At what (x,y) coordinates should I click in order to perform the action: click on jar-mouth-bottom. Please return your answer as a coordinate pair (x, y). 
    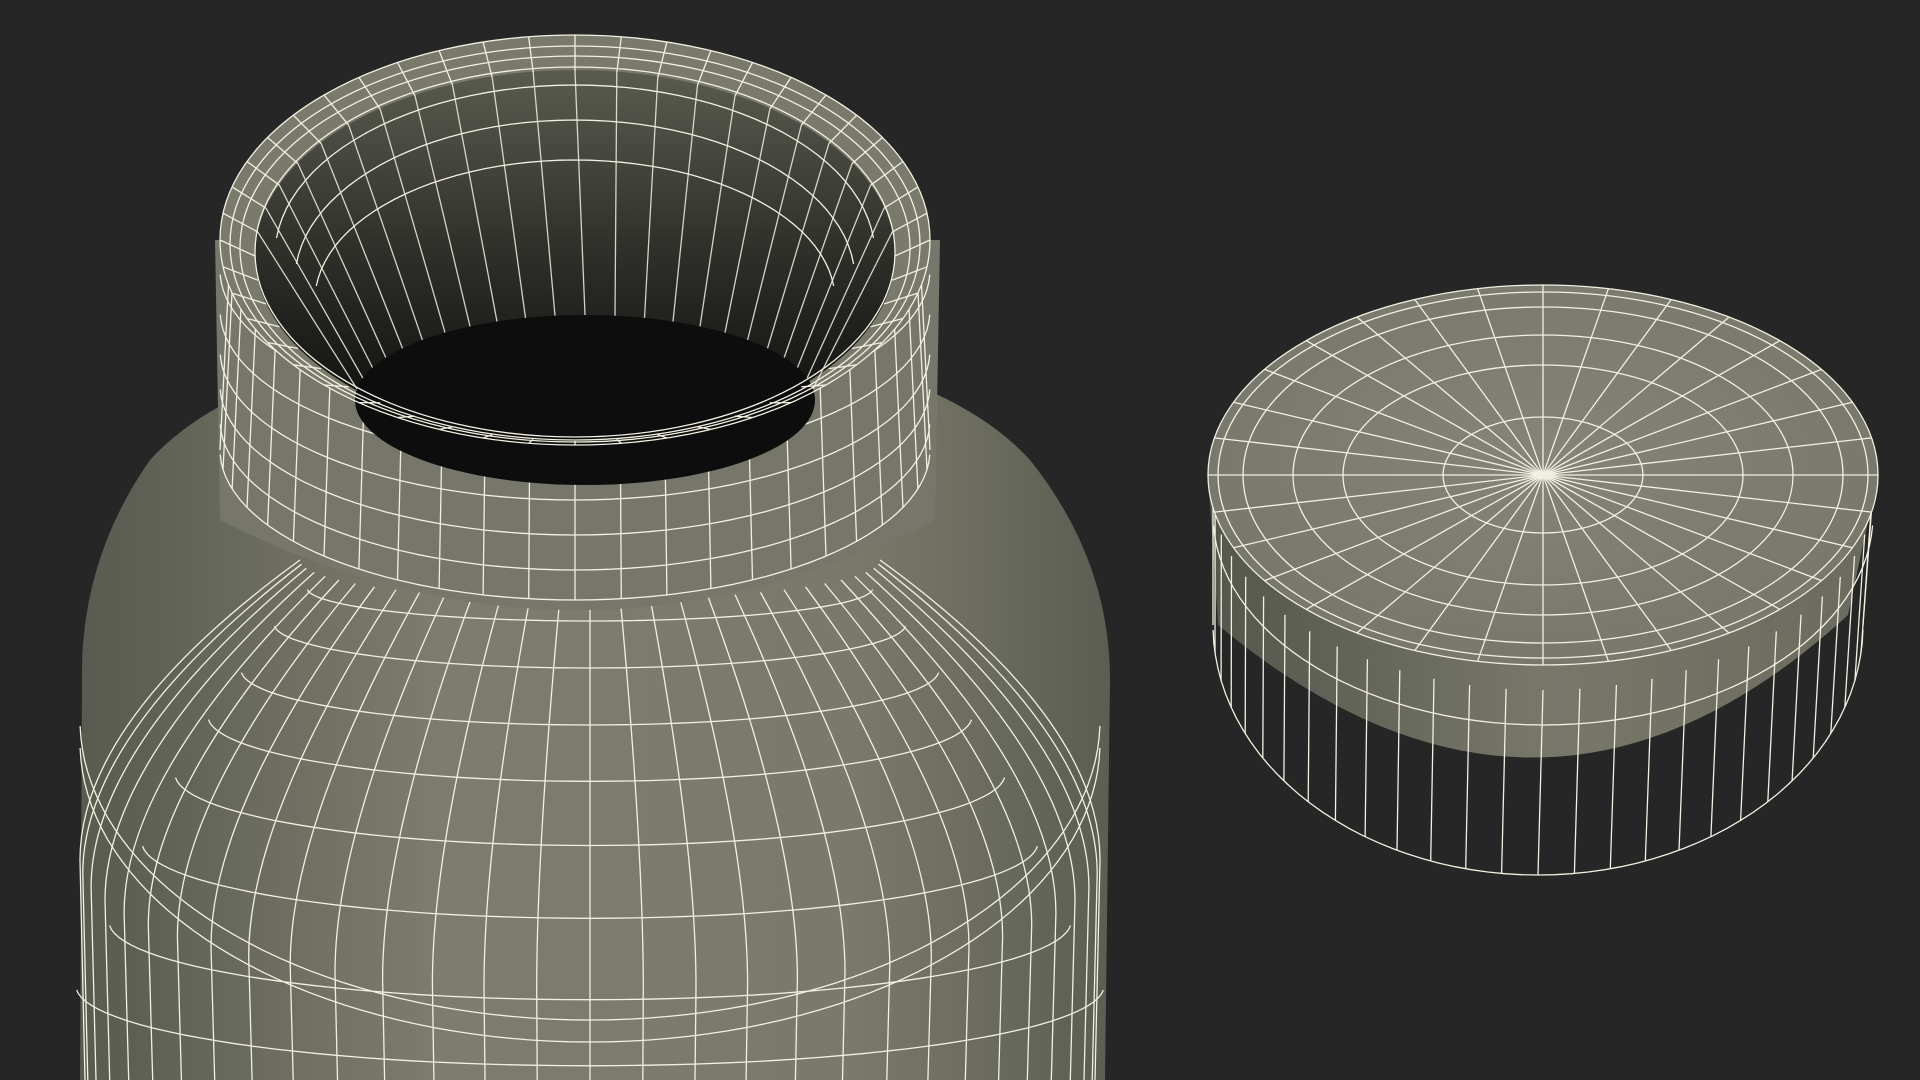
    Looking at the image, I should click on (585, 400).